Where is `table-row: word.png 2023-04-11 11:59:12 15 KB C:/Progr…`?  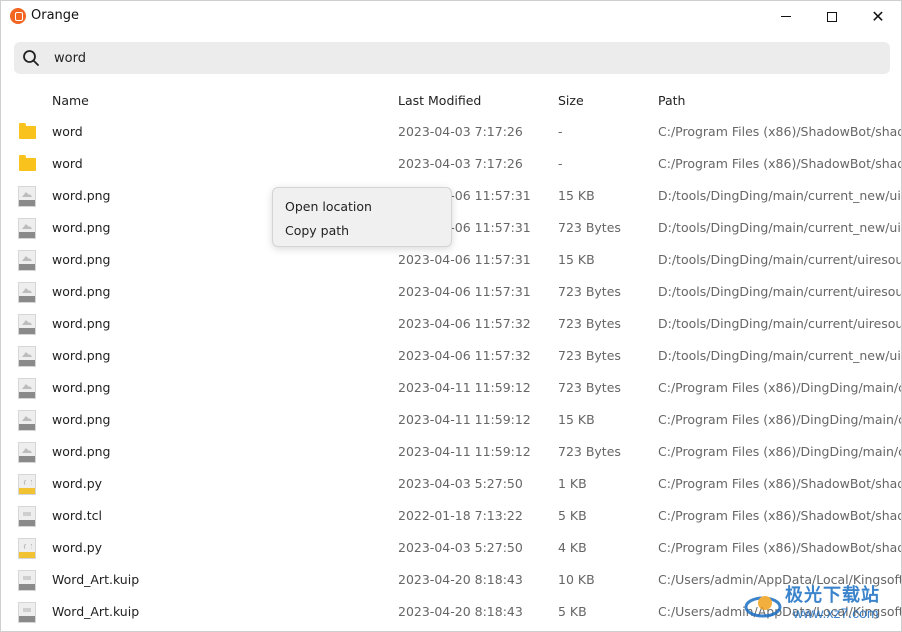 table-row: word.png 2023-04-11 11:59:12 15 KB C:/Progr… is located at coordinates (451, 420).